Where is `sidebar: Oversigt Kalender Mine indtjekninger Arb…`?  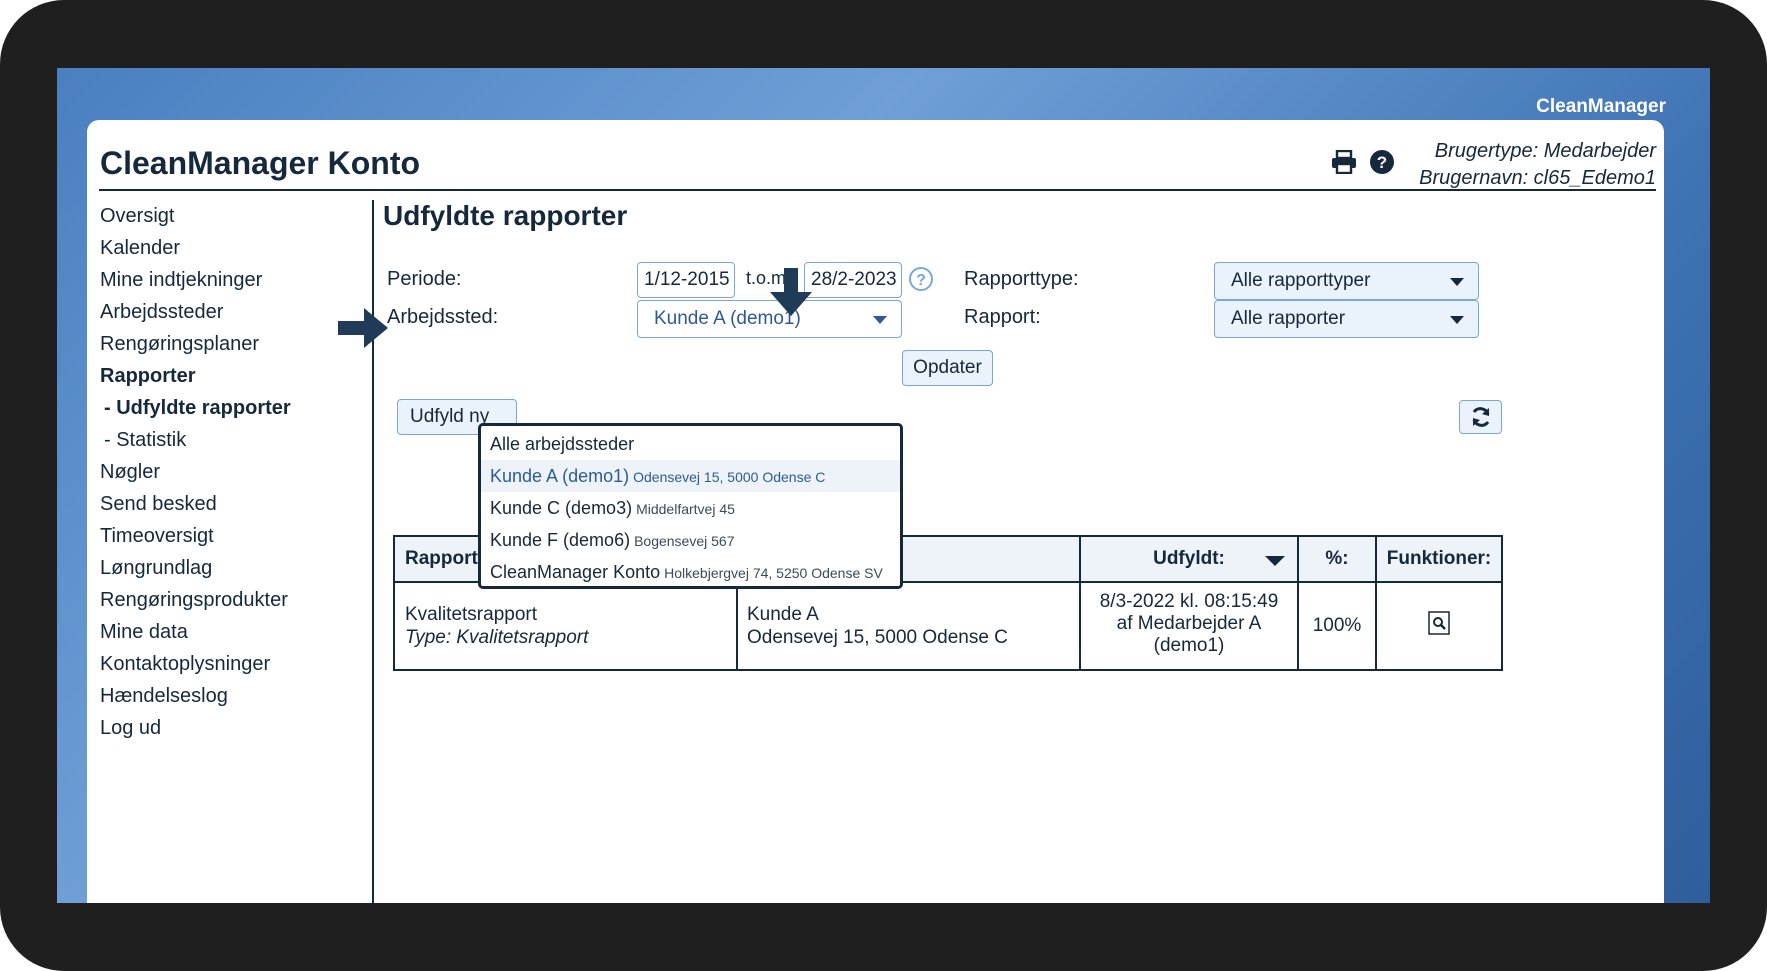
sidebar: Oversigt Kalender Mine indtjekninger Arb… is located at coordinates (230, 472).